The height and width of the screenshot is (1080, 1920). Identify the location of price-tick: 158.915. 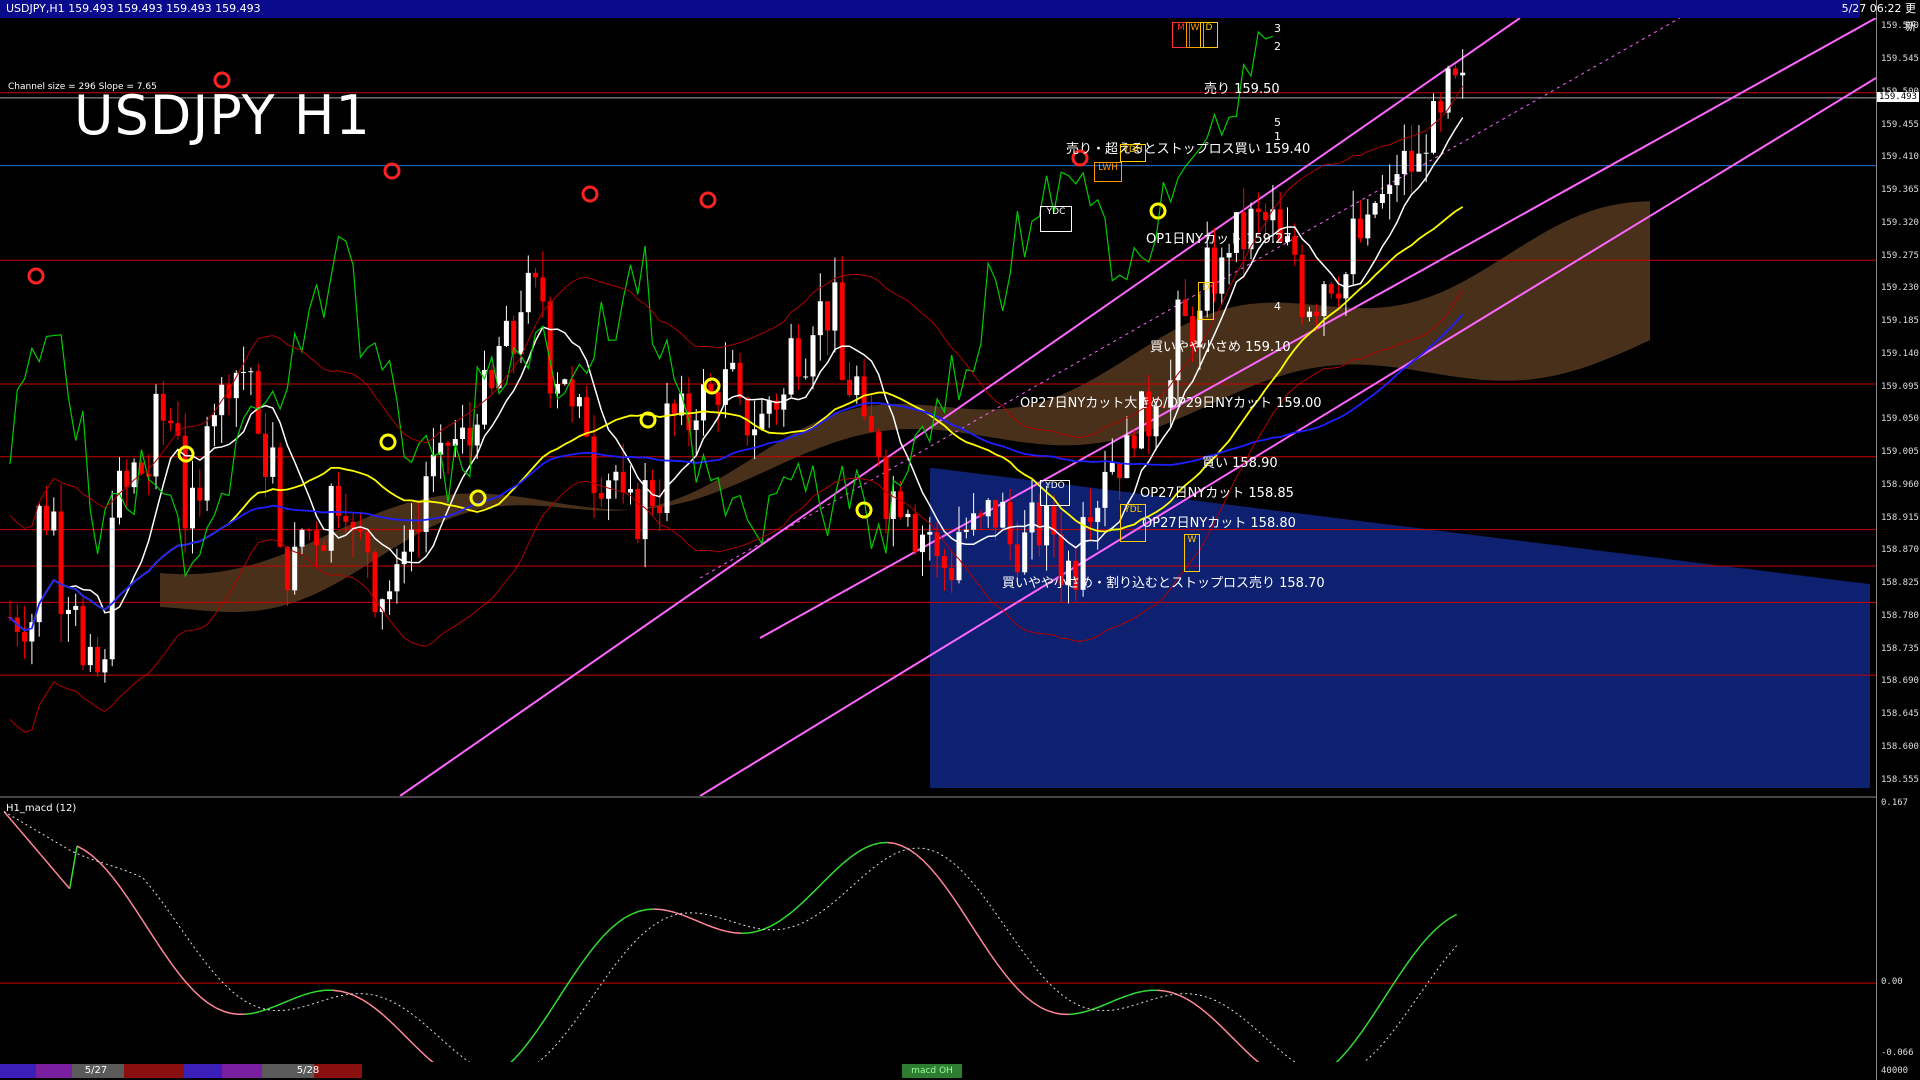
(1900, 517).